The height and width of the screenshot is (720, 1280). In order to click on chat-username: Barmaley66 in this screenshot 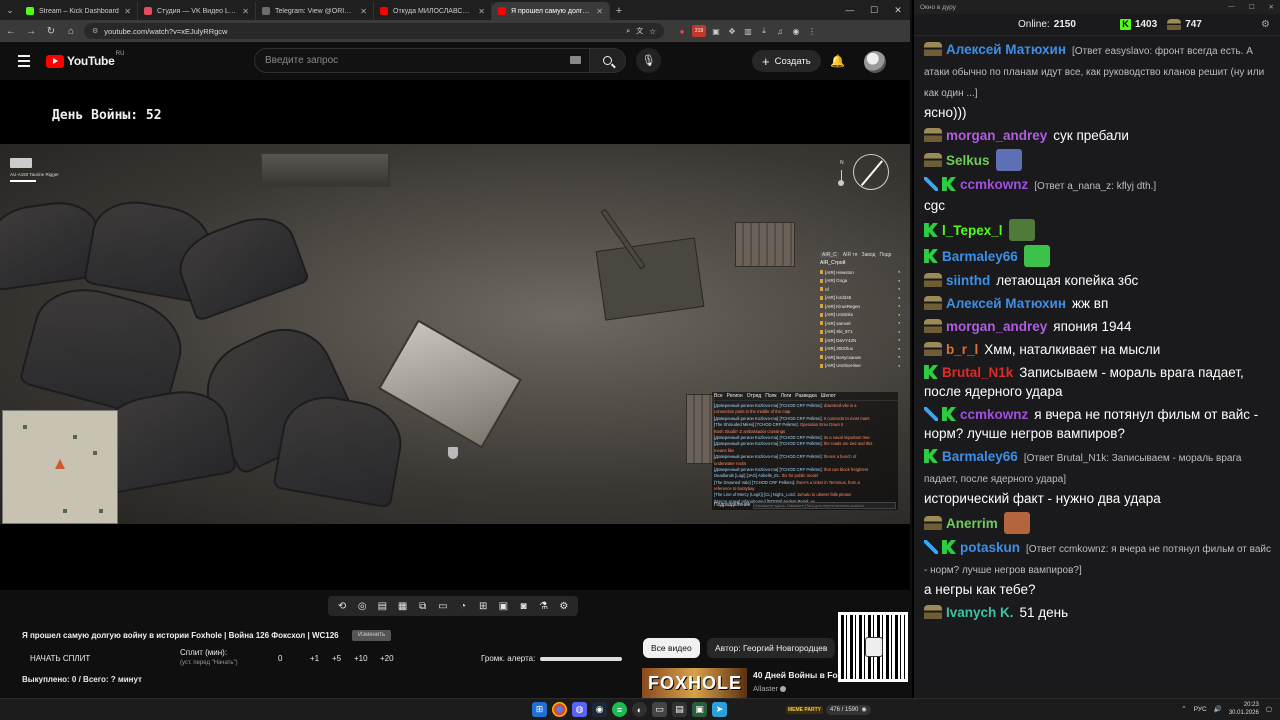, I will do `click(980, 256)`.